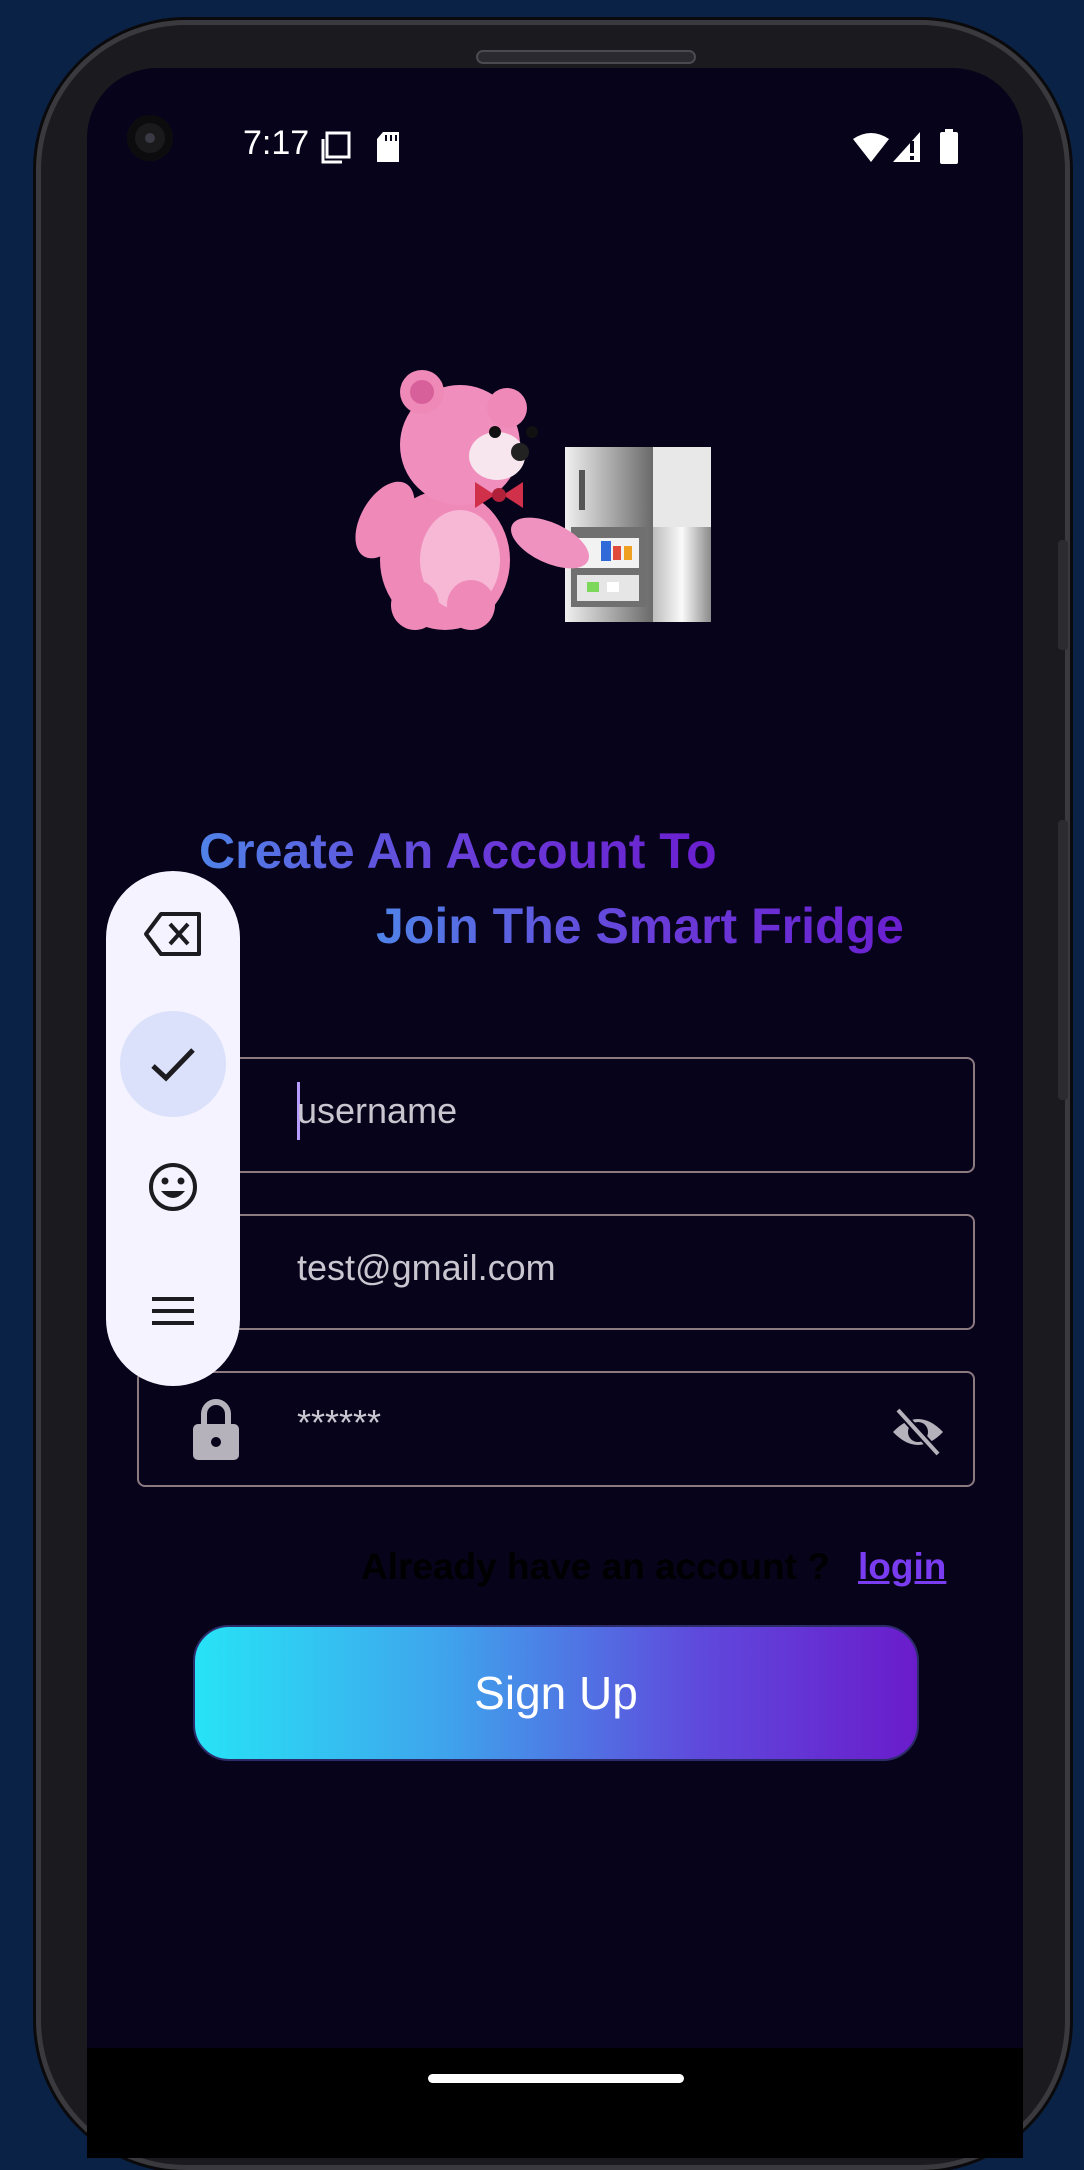 The image size is (1084, 2170). I want to click on login-link: login, so click(902, 1567).